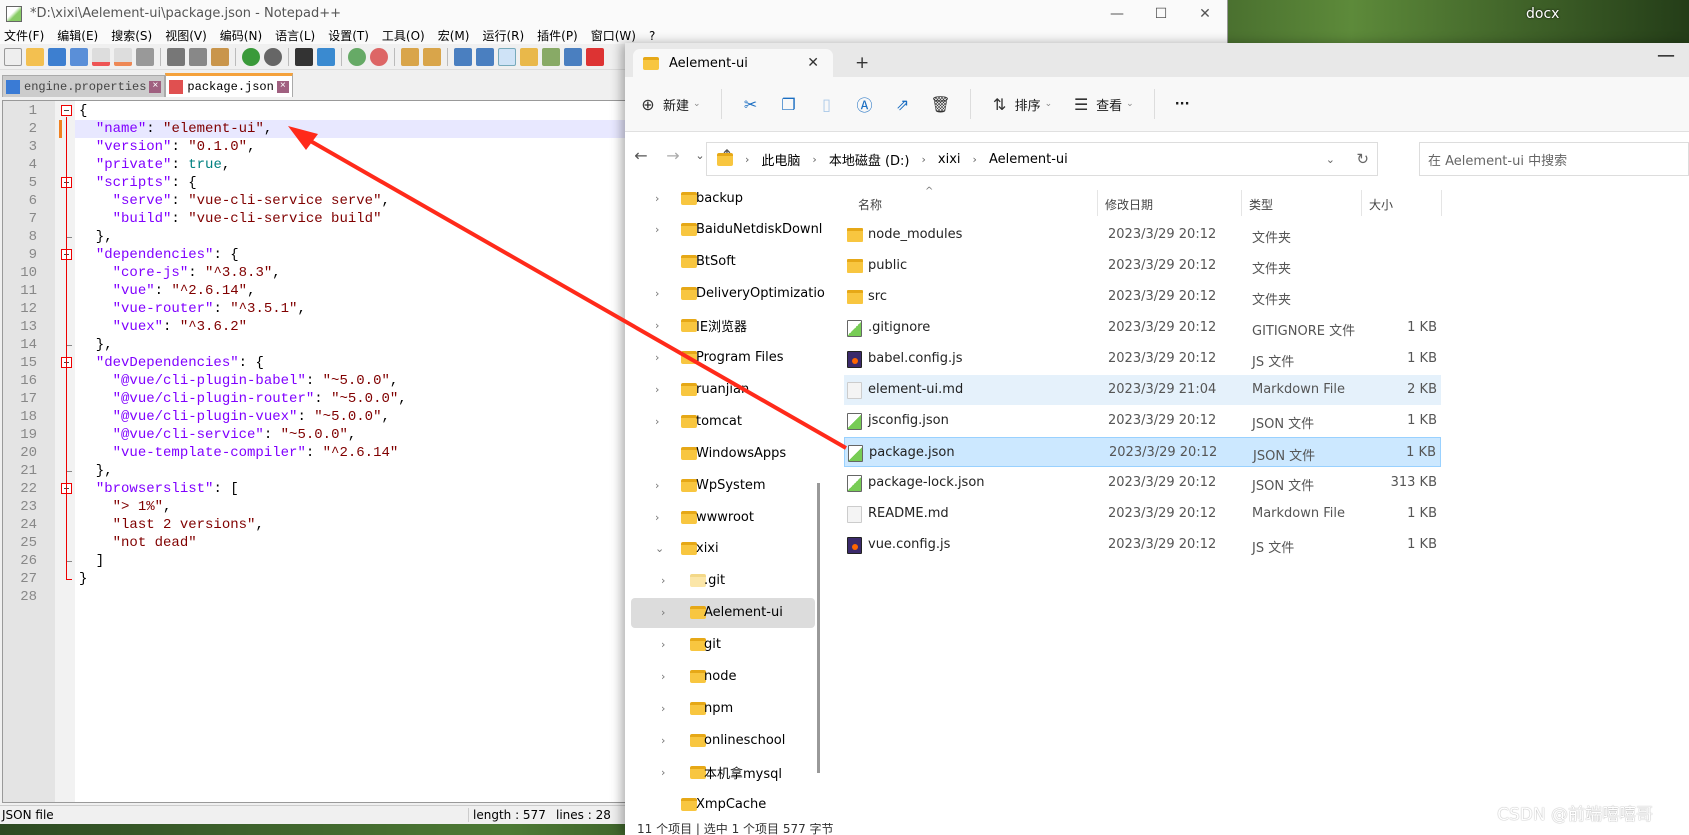 This screenshot has height=835, width=1689. I want to click on column-size: 大小, so click(1381, 204).